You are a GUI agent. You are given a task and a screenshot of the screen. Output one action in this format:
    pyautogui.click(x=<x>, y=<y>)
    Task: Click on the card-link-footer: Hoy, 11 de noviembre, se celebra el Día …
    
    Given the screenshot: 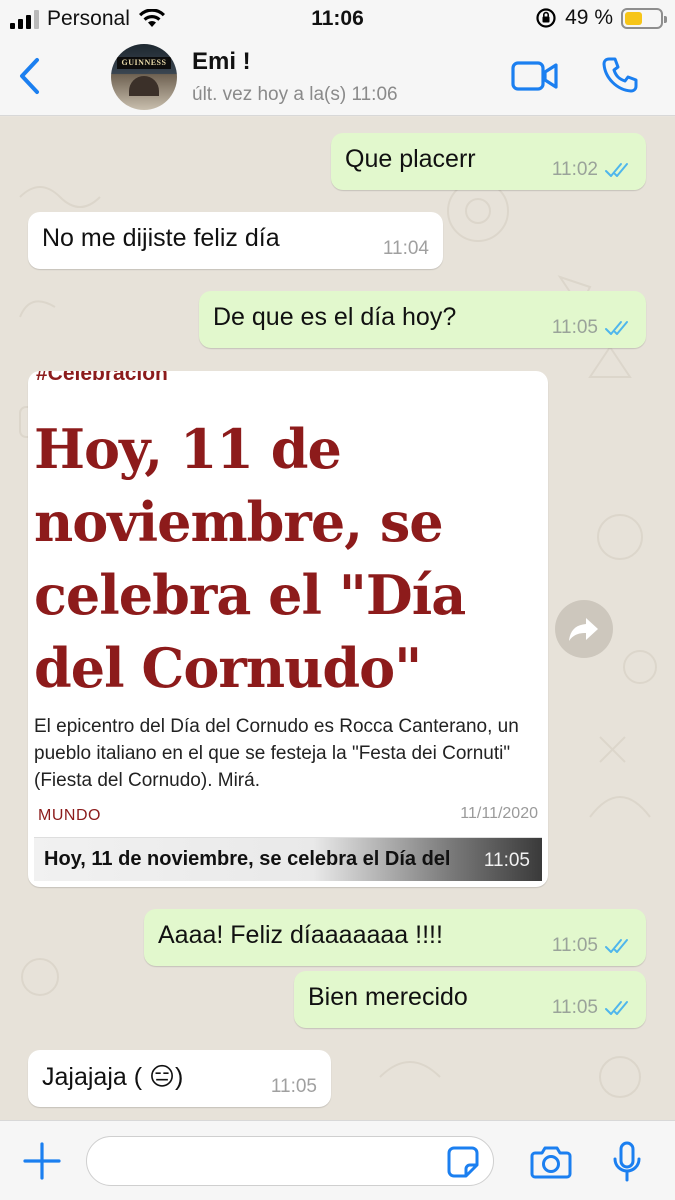 What is the action you would take?
    pyautogui.click(x=288, y=859)
    